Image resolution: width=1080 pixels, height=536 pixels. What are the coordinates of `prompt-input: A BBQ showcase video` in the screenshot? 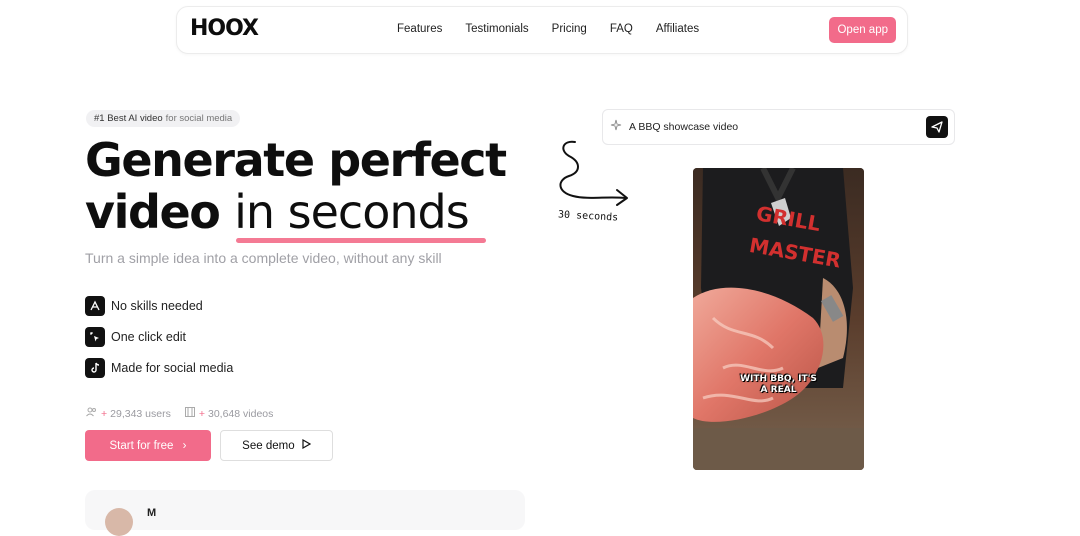 It's located at (778, 127).